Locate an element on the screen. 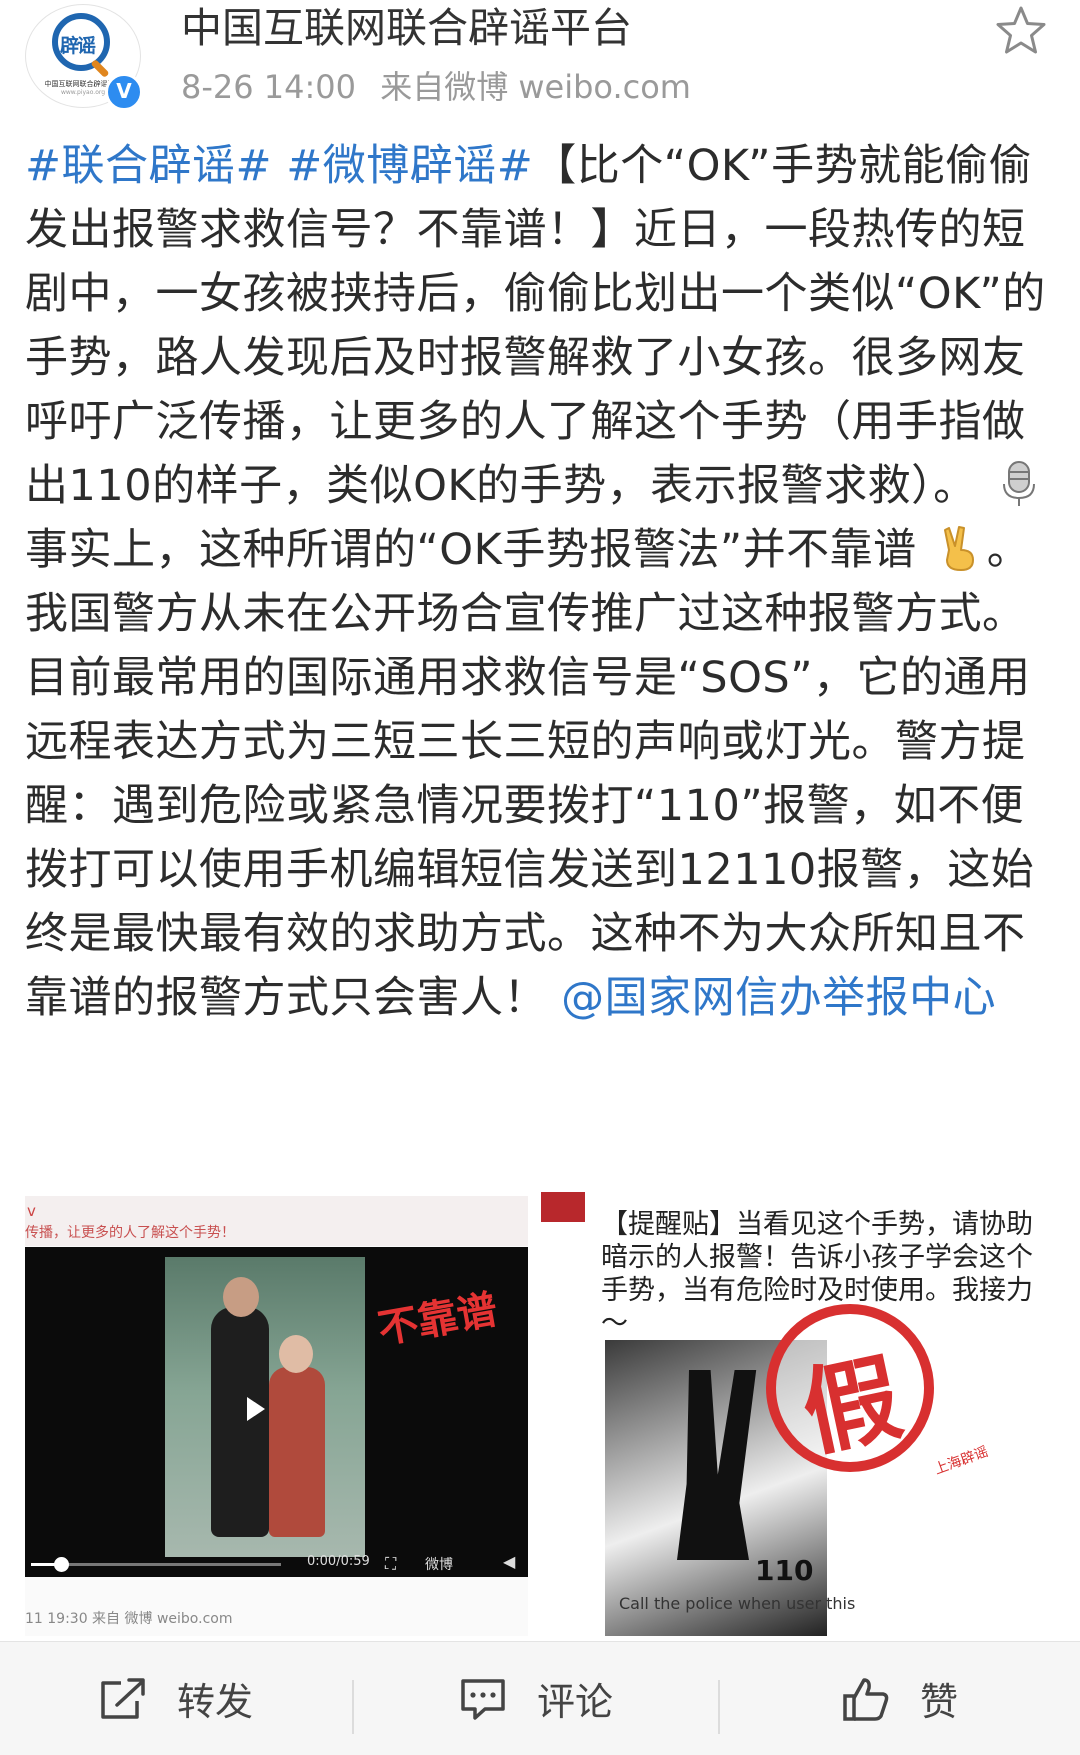  fake-stamp-subtext: 上海辟谣 is located at coordinates (961, 1461).